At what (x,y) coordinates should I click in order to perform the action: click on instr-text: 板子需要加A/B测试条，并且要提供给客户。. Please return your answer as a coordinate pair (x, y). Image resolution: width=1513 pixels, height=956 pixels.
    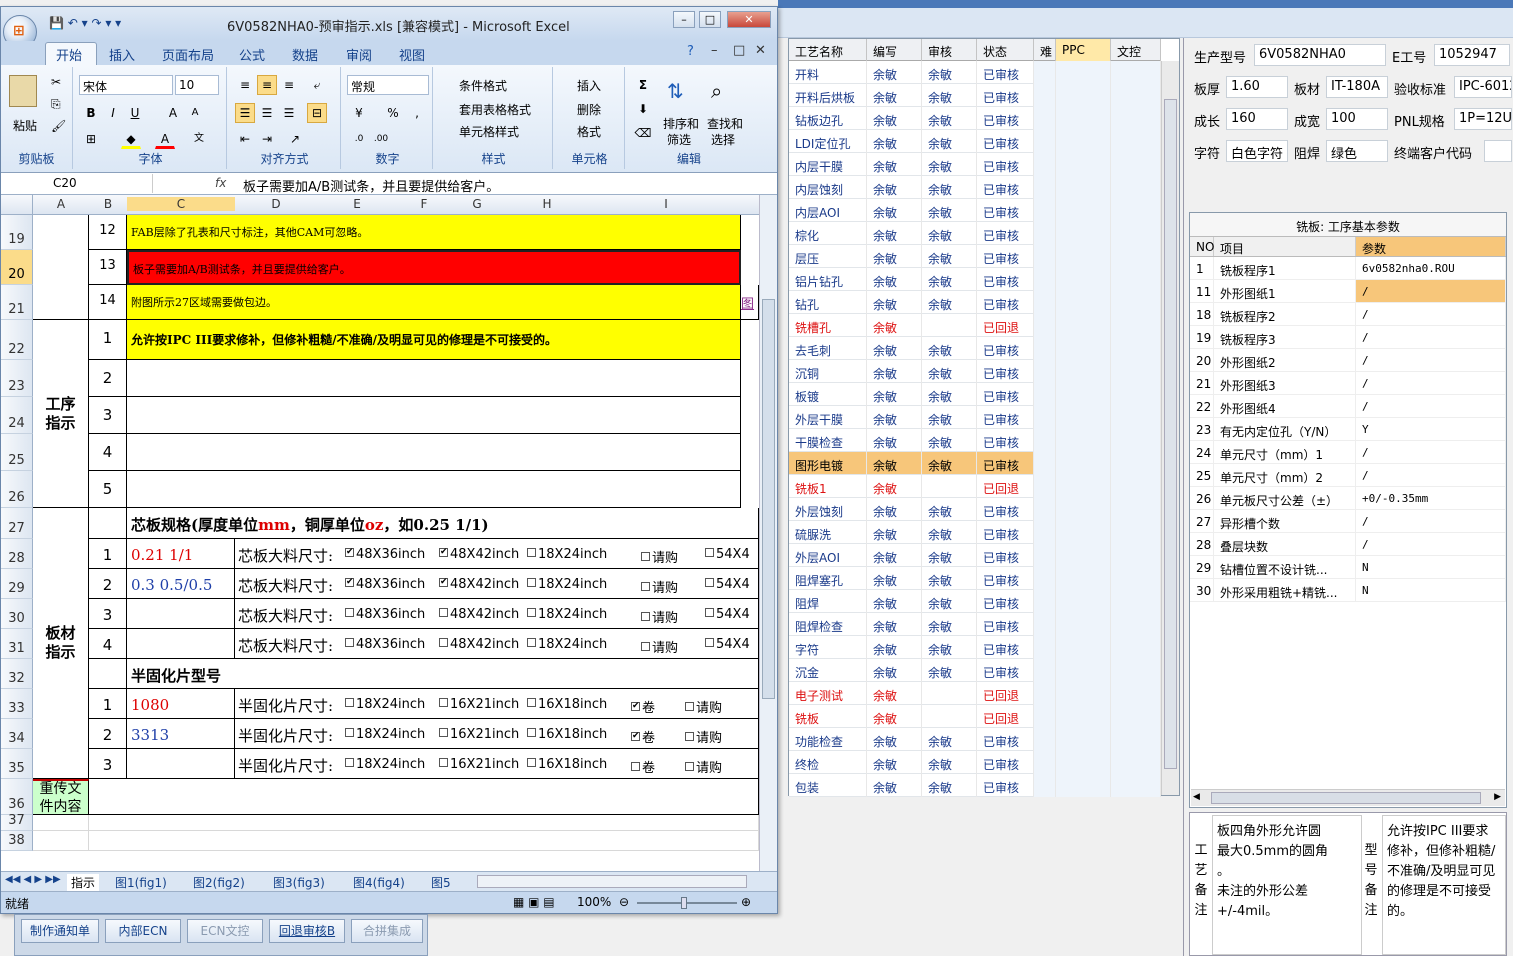
    Looking at the image, I should click on (434, 267).